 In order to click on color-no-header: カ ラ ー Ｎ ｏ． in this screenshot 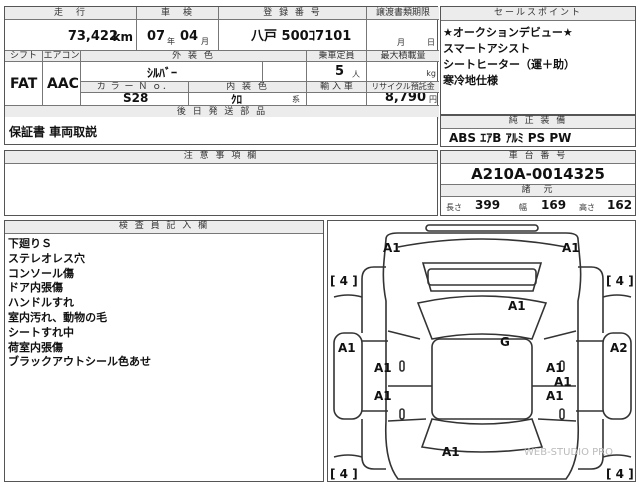, I will do `click(135, 87)`.